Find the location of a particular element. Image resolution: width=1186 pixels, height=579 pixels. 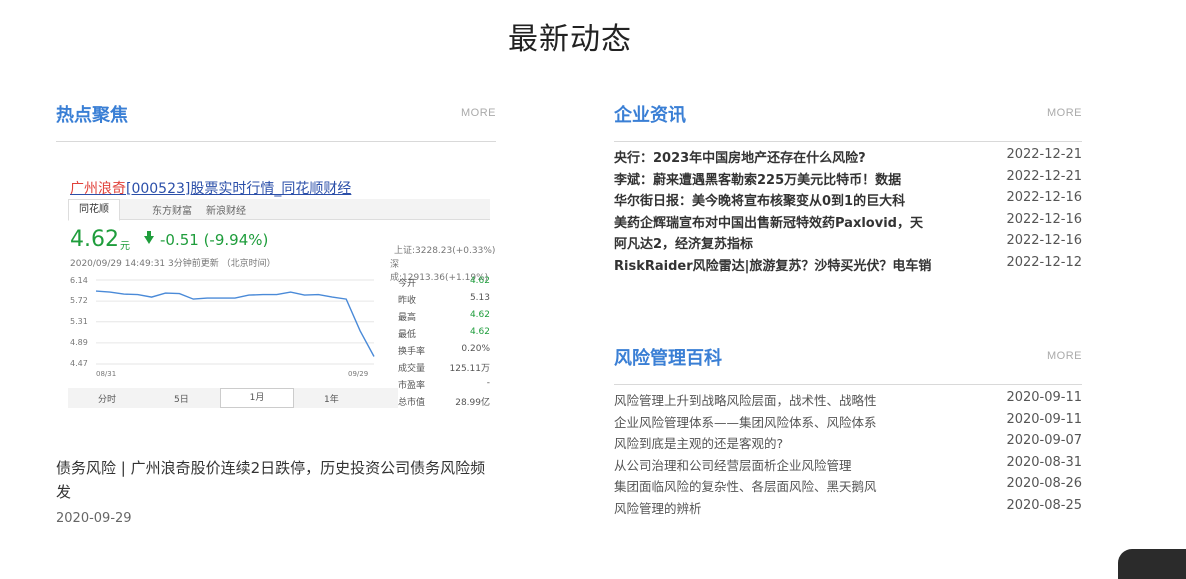

stat-label: 最高 is located at coordinates (407, 318).